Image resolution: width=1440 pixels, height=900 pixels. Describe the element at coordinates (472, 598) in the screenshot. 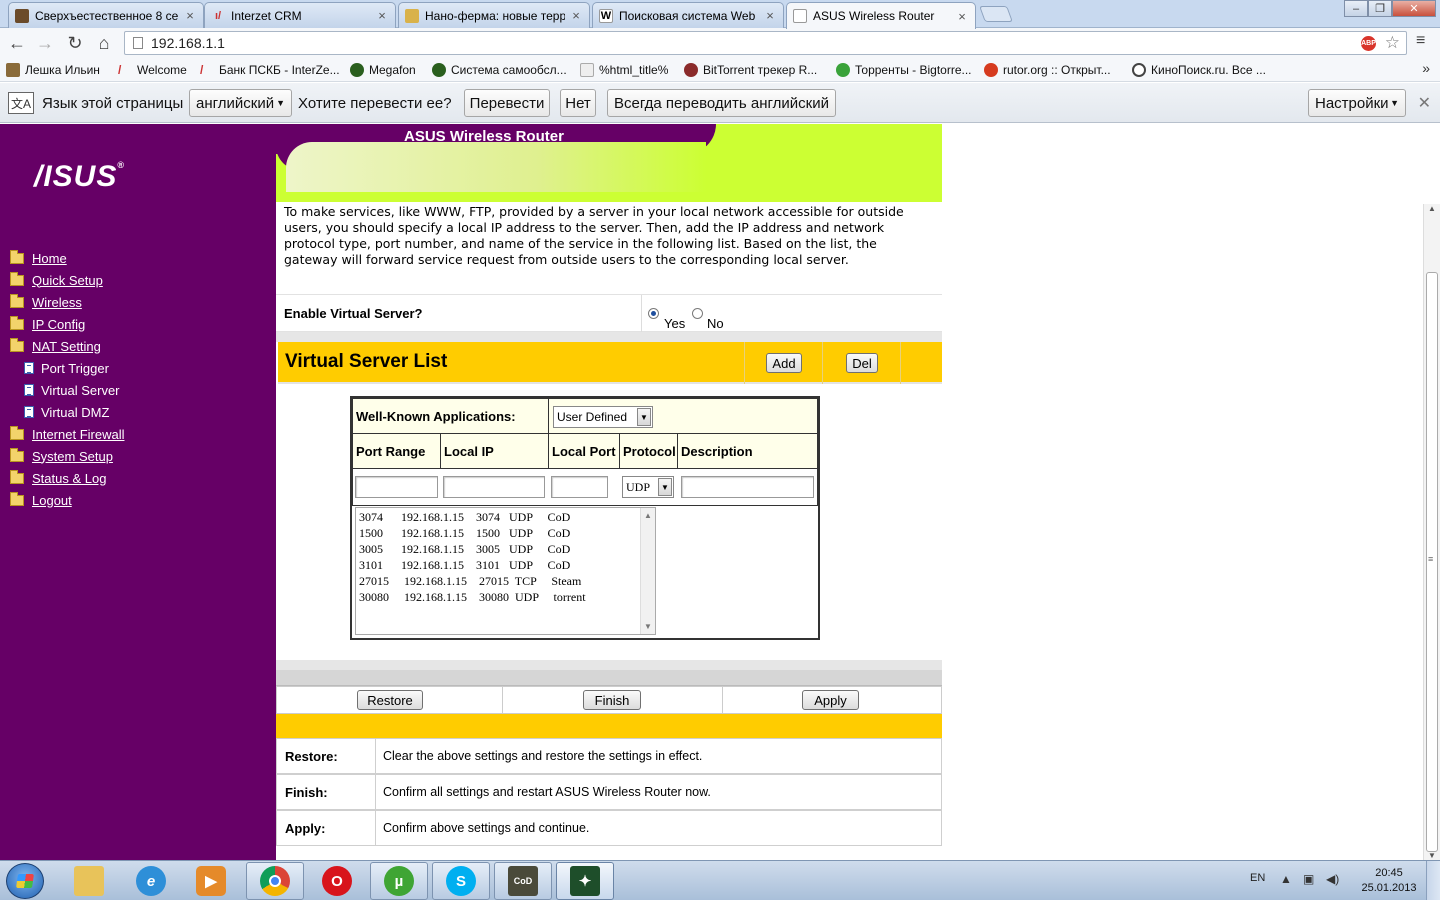

I see `list-item: 30080 192.168.1.15 30080 UDP torrent` at that location.